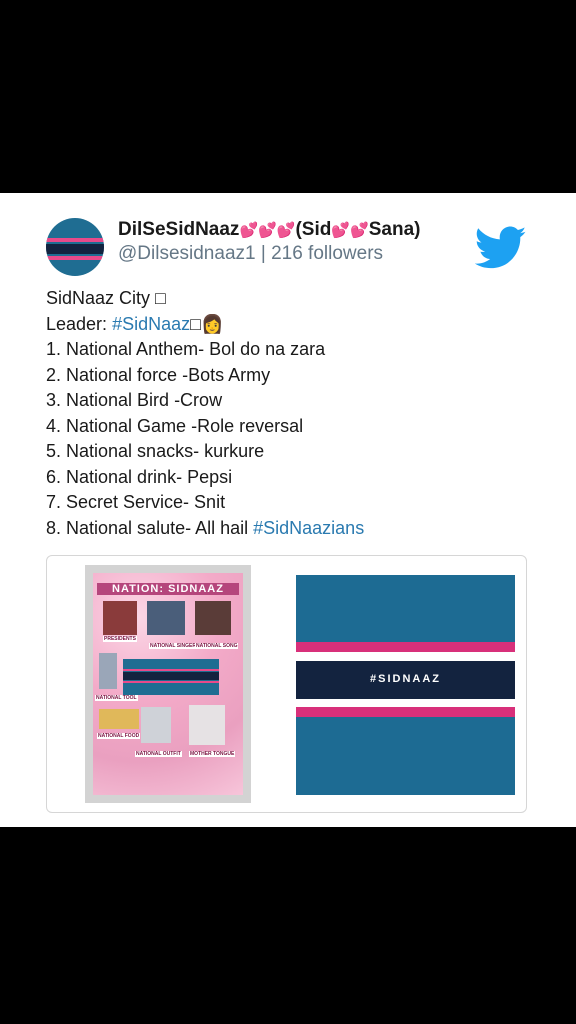  Describe the element at coordinates (212, 323) in the screenshot. I see `woman-emoji-icon: 👩` at that location.